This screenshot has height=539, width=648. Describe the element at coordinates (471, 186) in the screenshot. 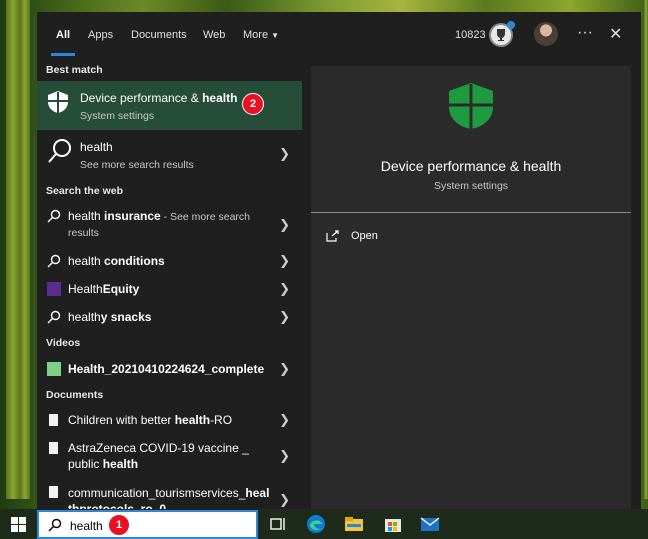

I see `preview-subtitle: System settings` at that location.